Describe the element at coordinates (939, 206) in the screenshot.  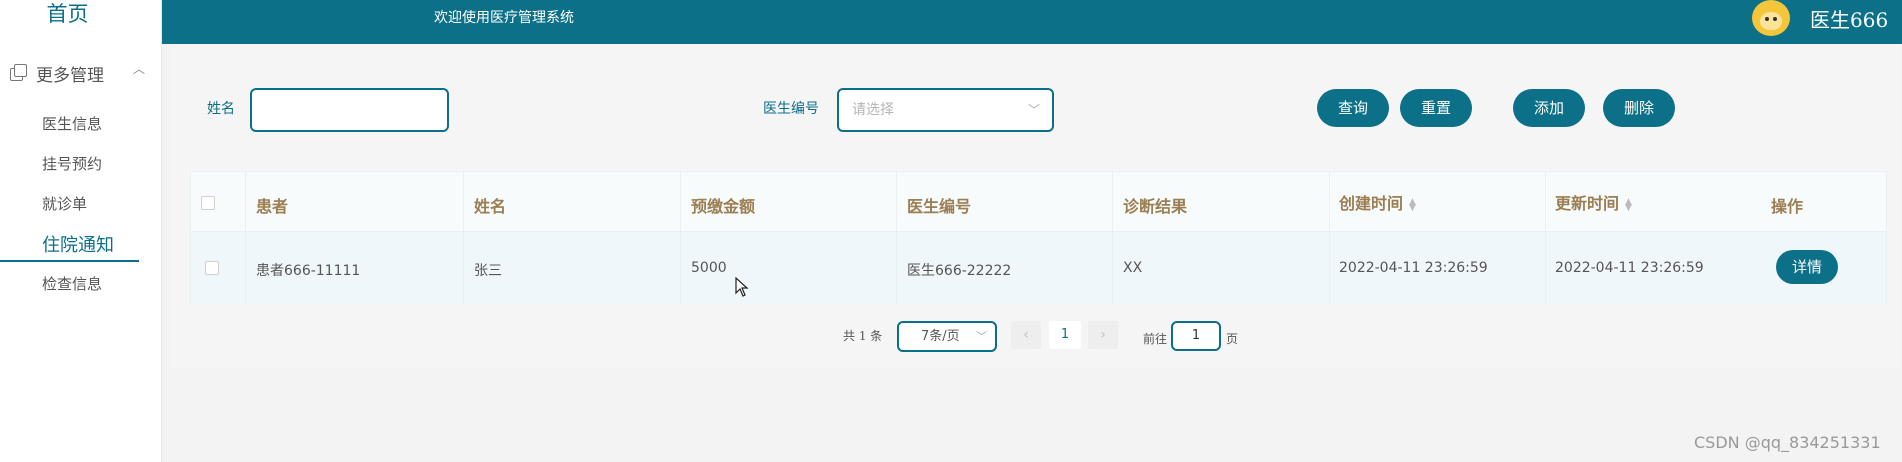
I see `column-header-doctor-no: 医生编号` at that location.